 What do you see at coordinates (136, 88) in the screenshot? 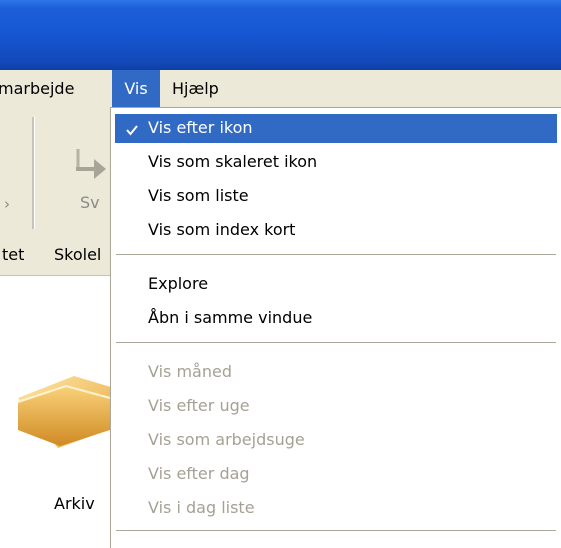
I see `menu-vis: Vis` at bounding box center [136, 88].